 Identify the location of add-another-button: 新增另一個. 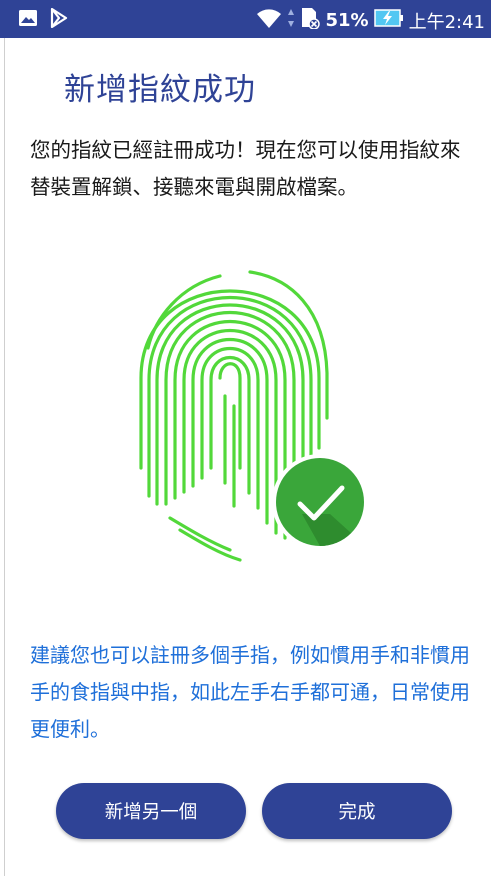
(151, 811).